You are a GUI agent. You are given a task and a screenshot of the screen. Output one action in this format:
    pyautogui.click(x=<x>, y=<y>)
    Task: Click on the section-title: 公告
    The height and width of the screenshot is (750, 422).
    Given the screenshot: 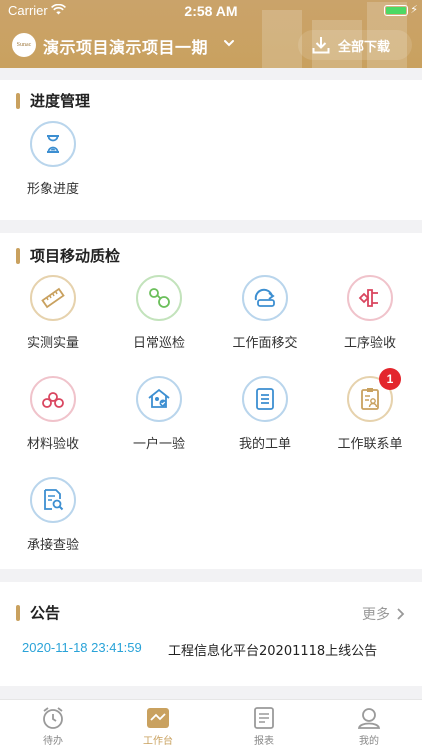 What is the action you would take?
    pyautogui.click(x=38, y=612)
    